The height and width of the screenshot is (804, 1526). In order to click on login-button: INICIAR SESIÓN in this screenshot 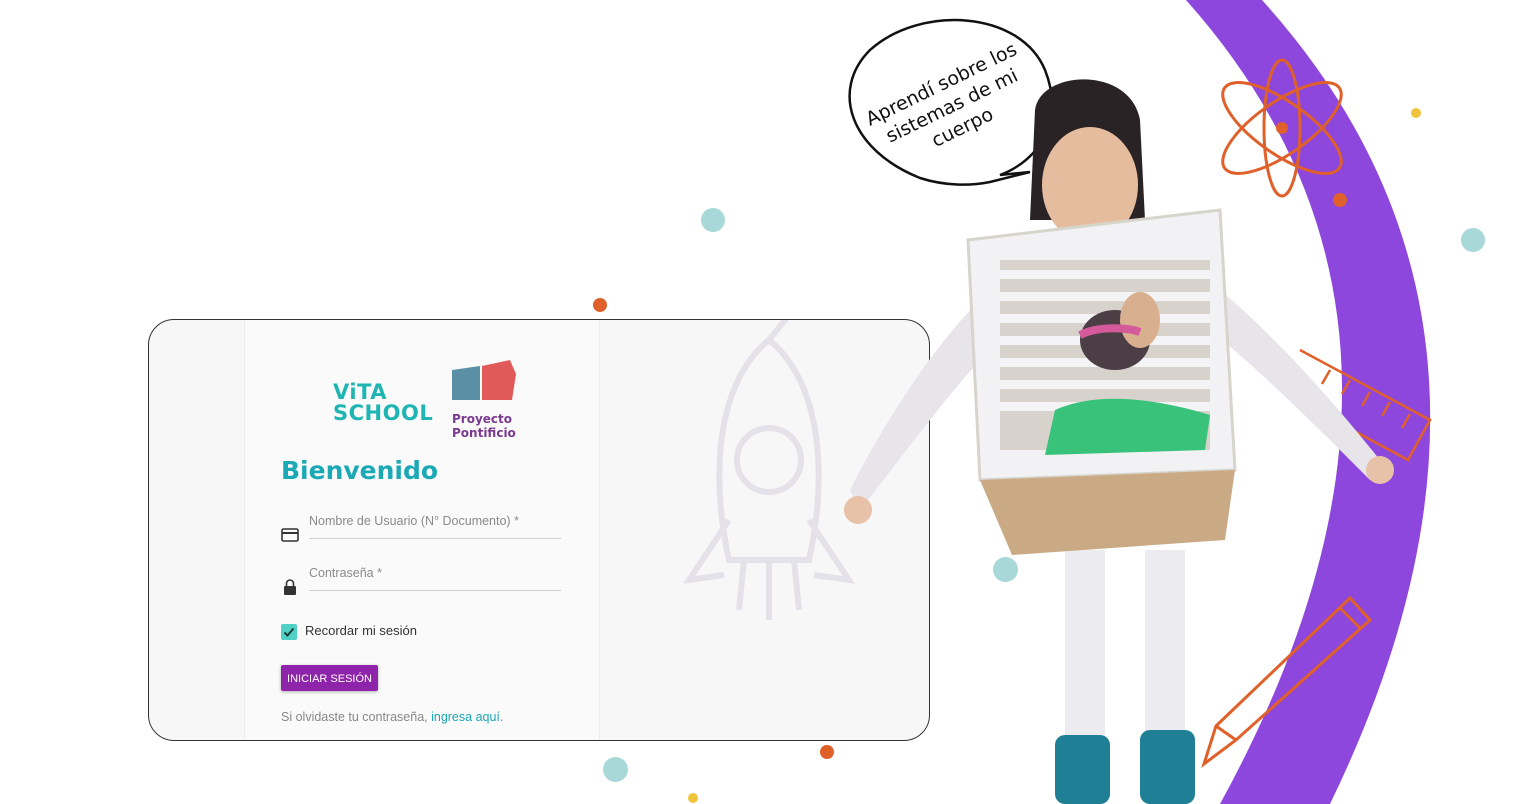, I will do `click(329, 678)`.